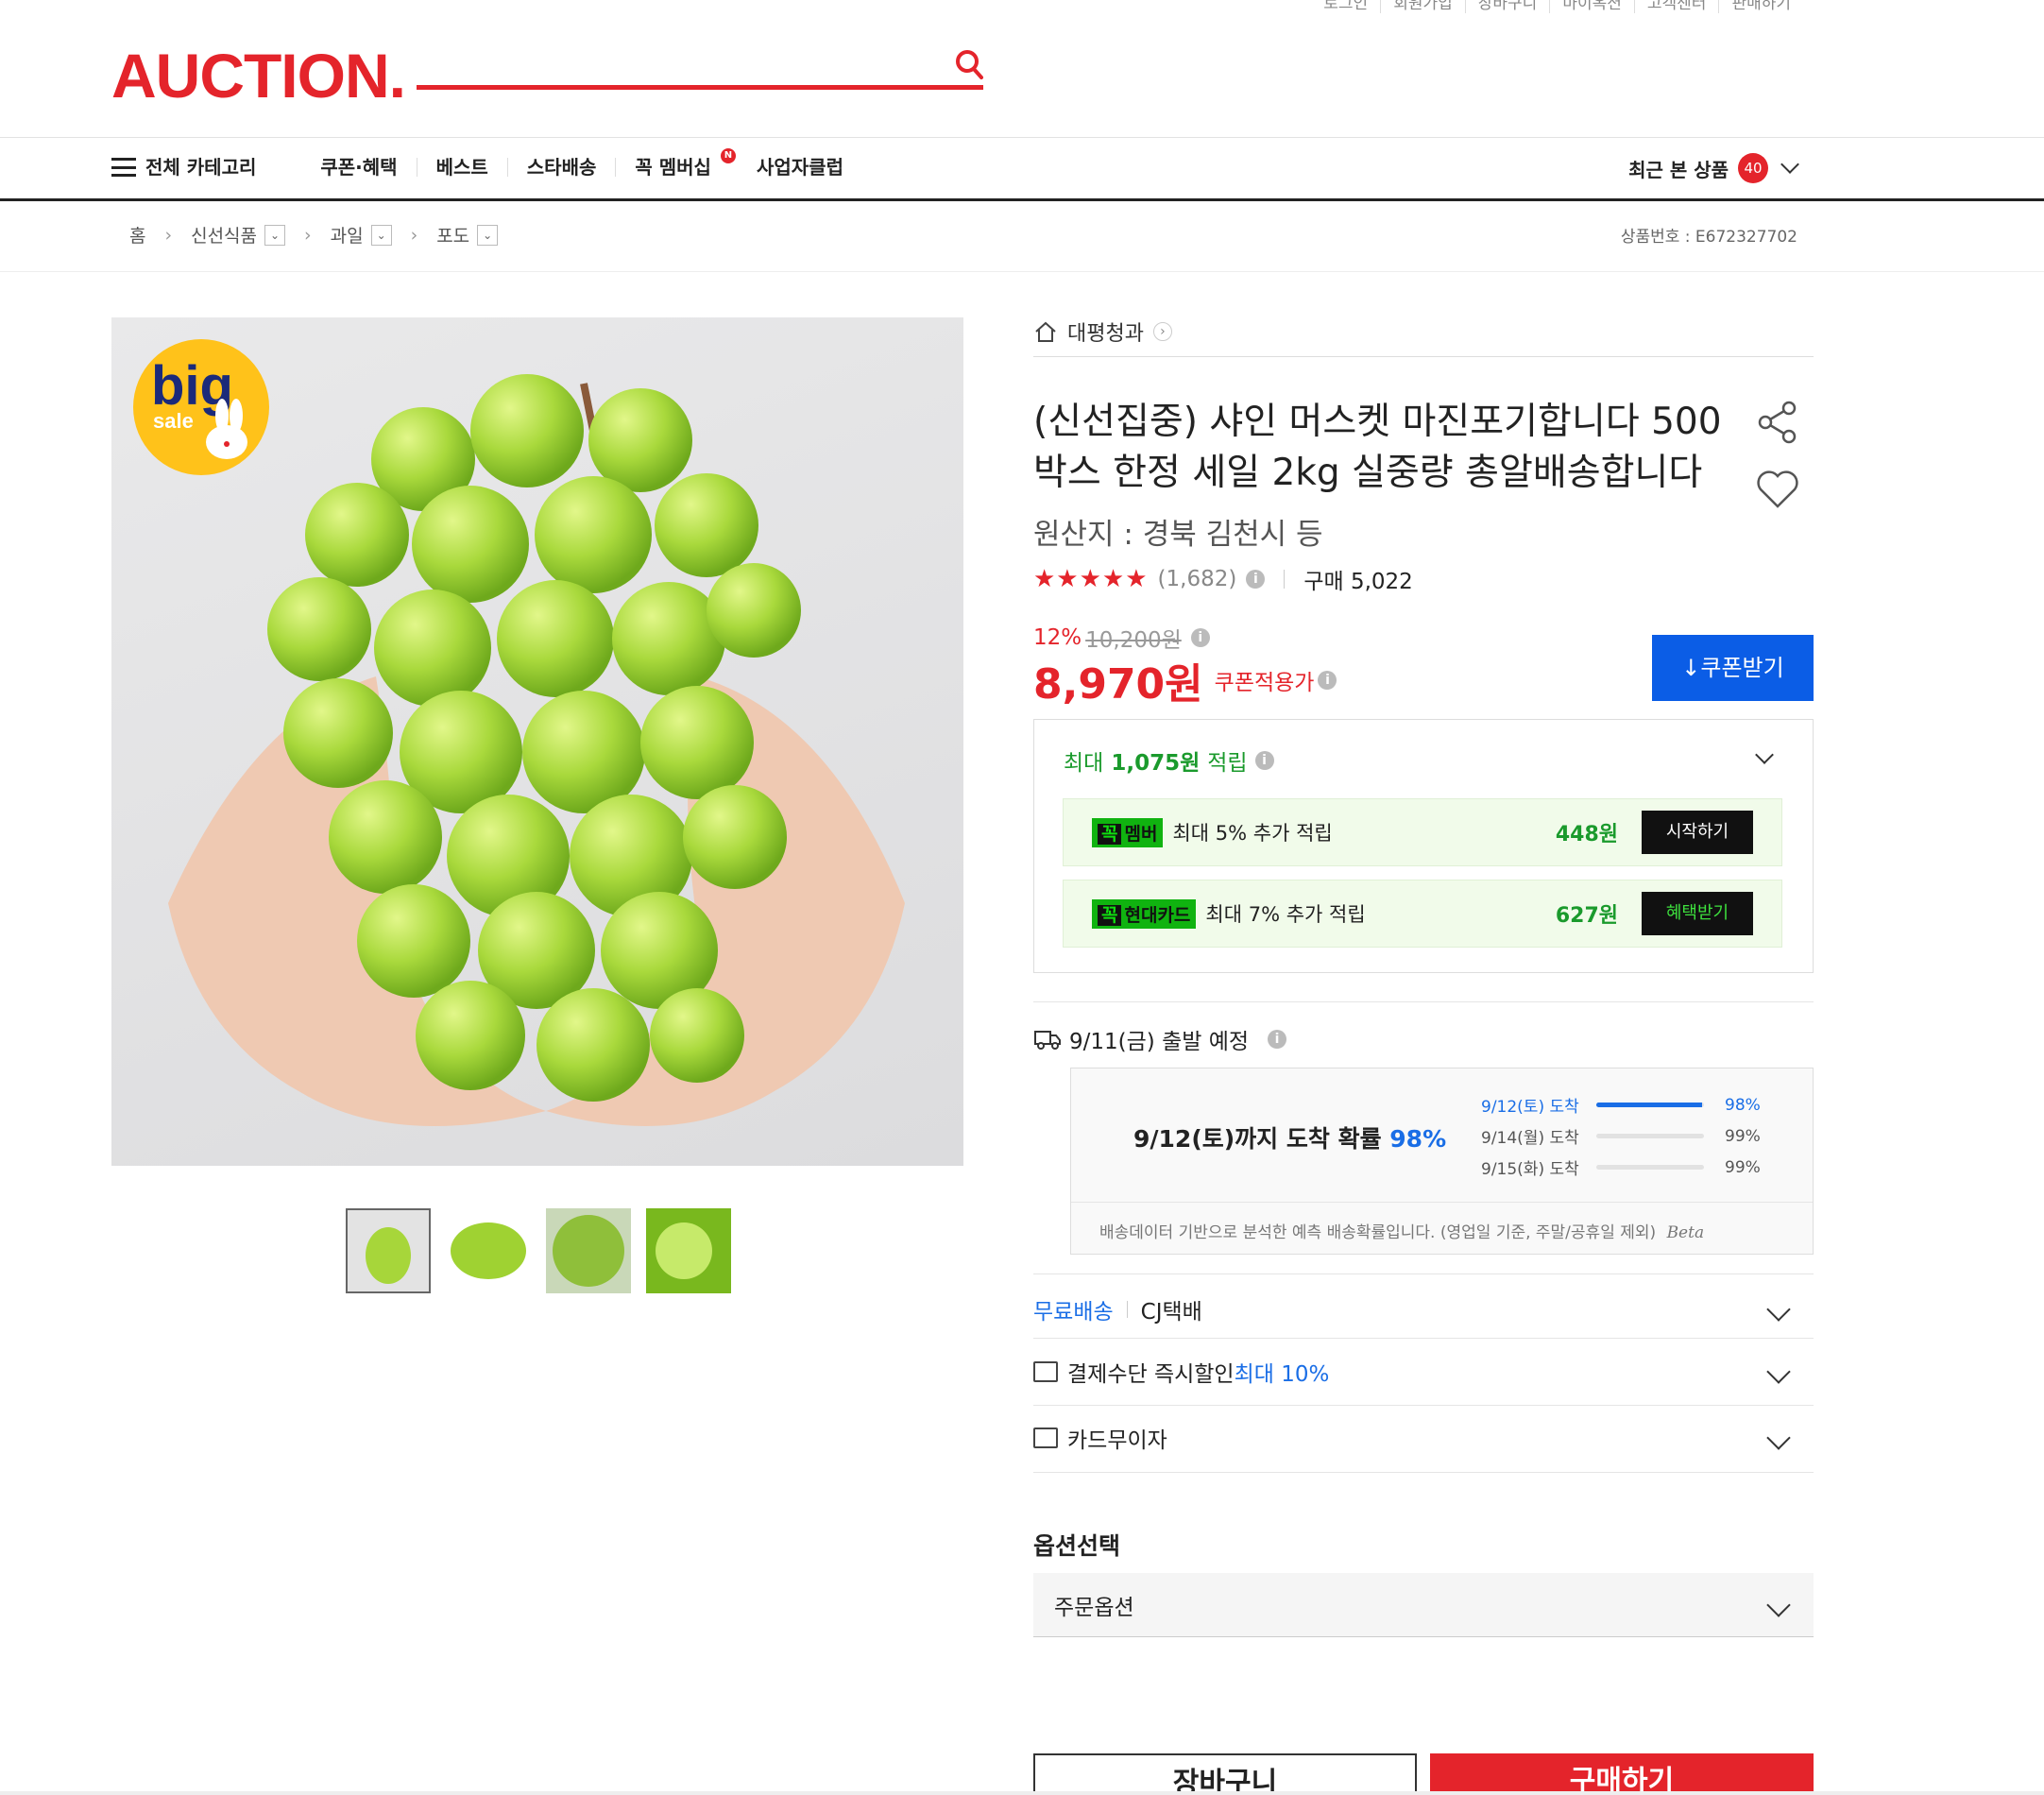  I want to click on breadcrumb-fresh-food: 신선식품, so click(224, 235).